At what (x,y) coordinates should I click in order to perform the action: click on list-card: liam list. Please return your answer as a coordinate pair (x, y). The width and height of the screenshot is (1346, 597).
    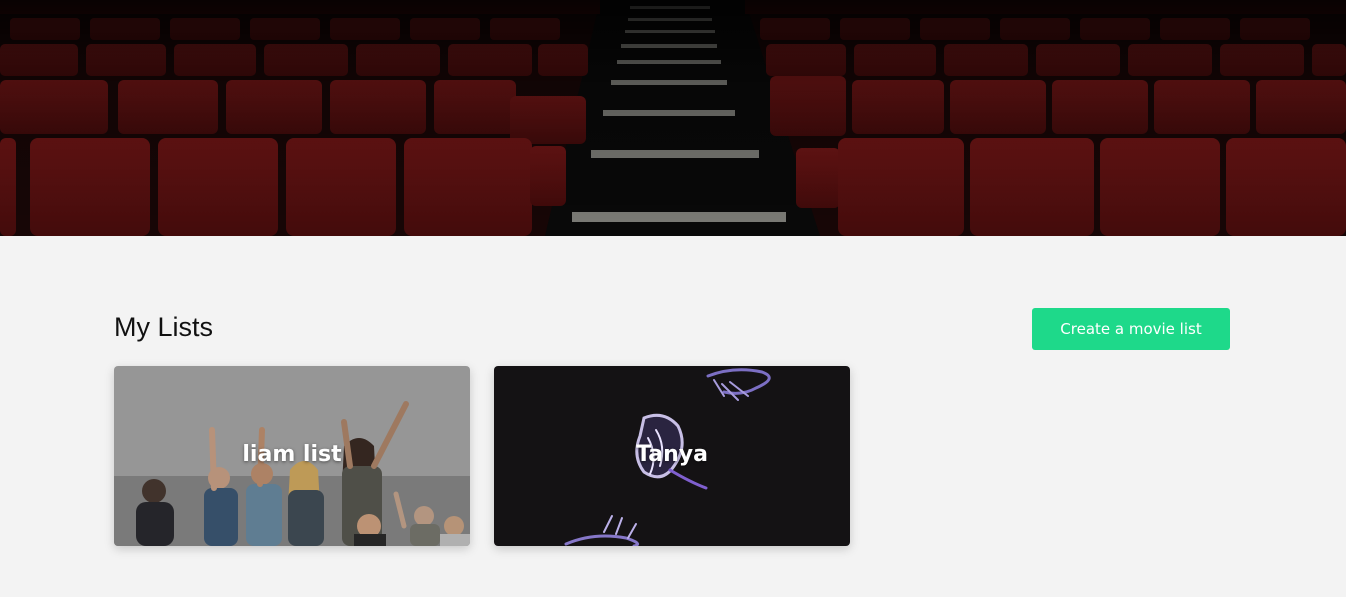
    Looking at the image, I should click on (292, 456).